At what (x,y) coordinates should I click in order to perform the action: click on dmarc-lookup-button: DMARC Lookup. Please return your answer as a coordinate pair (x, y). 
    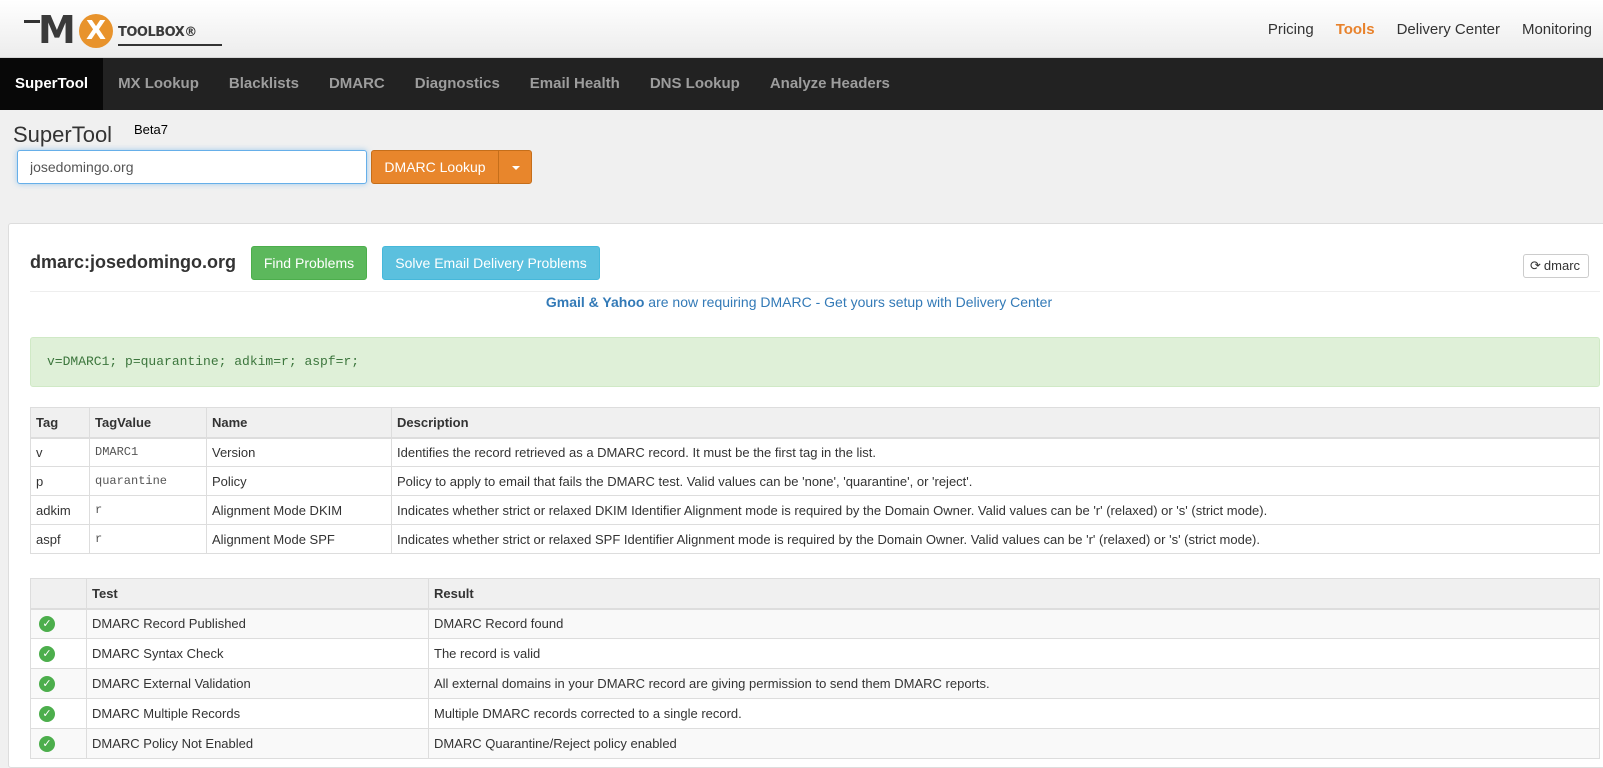
    Looking at the image, I should click on (435, 167).